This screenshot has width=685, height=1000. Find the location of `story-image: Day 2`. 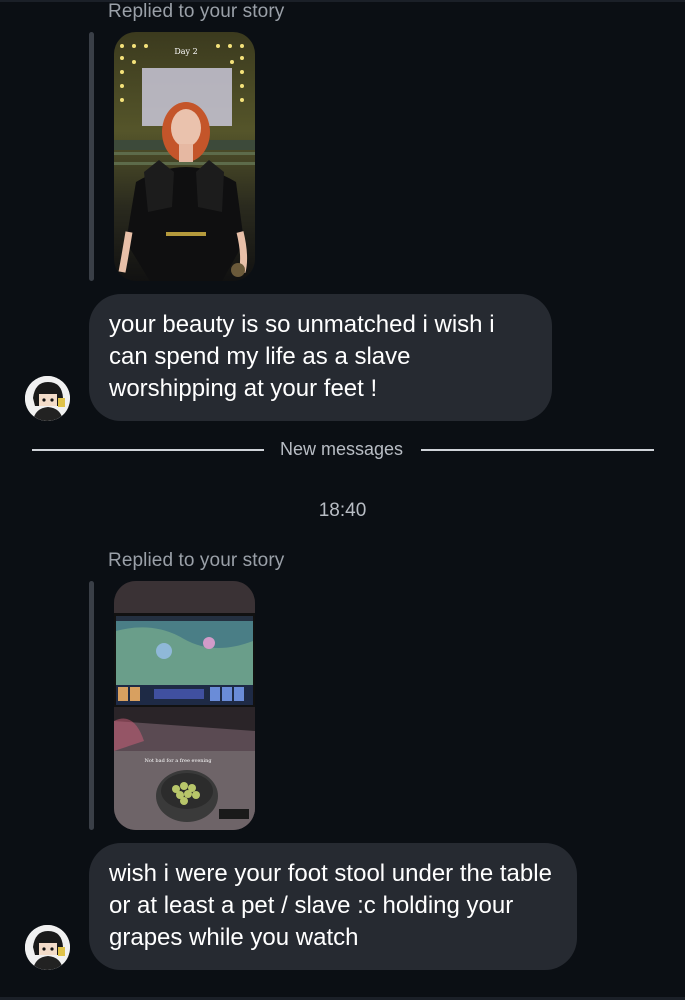

story-image: Day 2 is located at coordinates (184, 156).